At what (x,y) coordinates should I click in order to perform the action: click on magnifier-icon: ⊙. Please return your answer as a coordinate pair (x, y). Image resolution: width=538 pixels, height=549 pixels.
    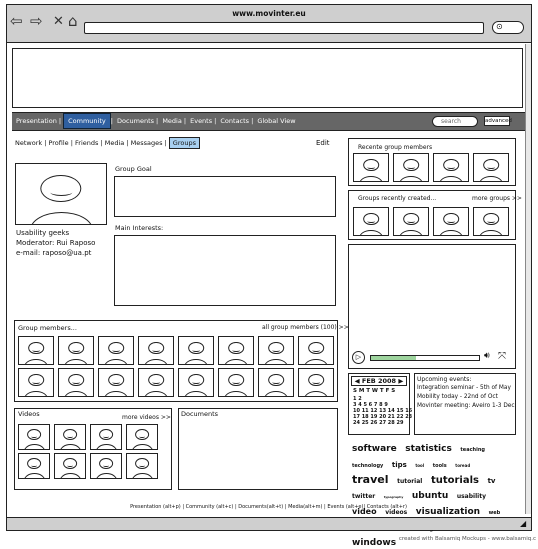
    Looking at the image, I should click on (499, 26).